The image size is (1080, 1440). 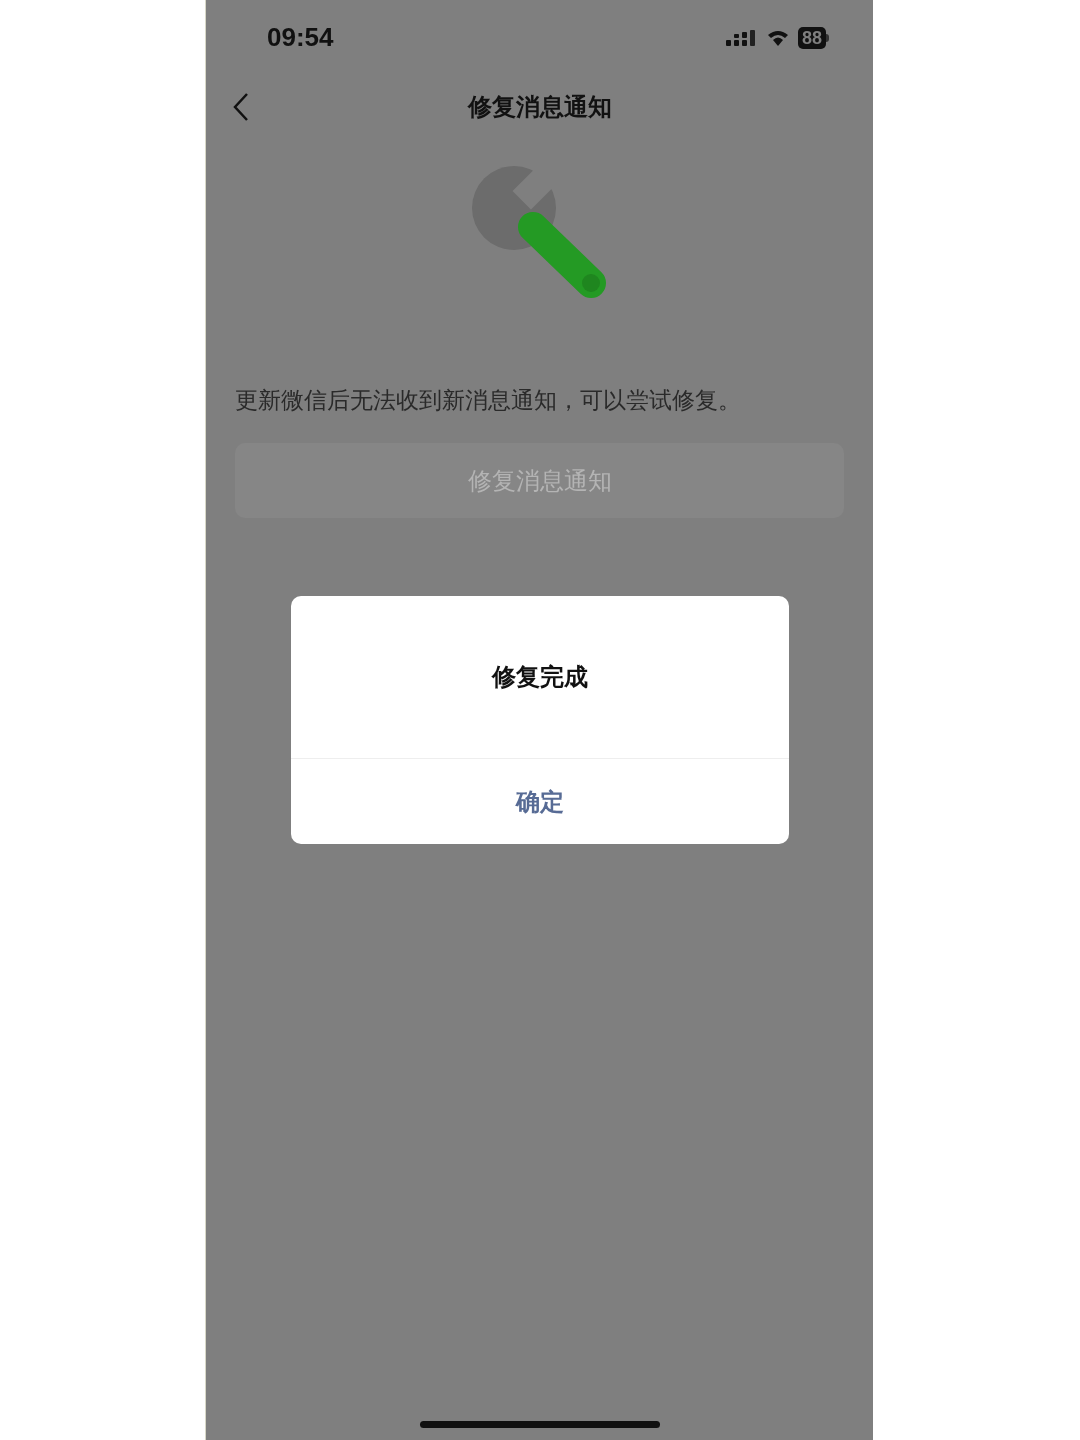 I want to click on confirm-button: 确定, so click(x=540, y=801).